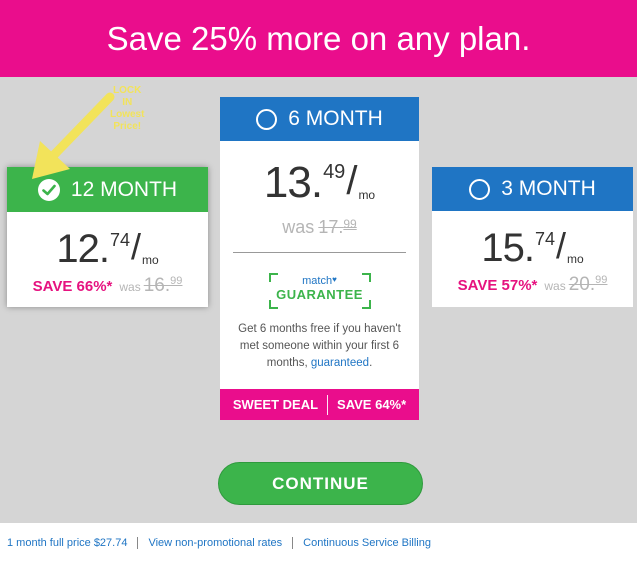 The width and height of the screenshot is (637, 563). I want to click on savings-badge: SAVE 66%*, so click(72, 286).